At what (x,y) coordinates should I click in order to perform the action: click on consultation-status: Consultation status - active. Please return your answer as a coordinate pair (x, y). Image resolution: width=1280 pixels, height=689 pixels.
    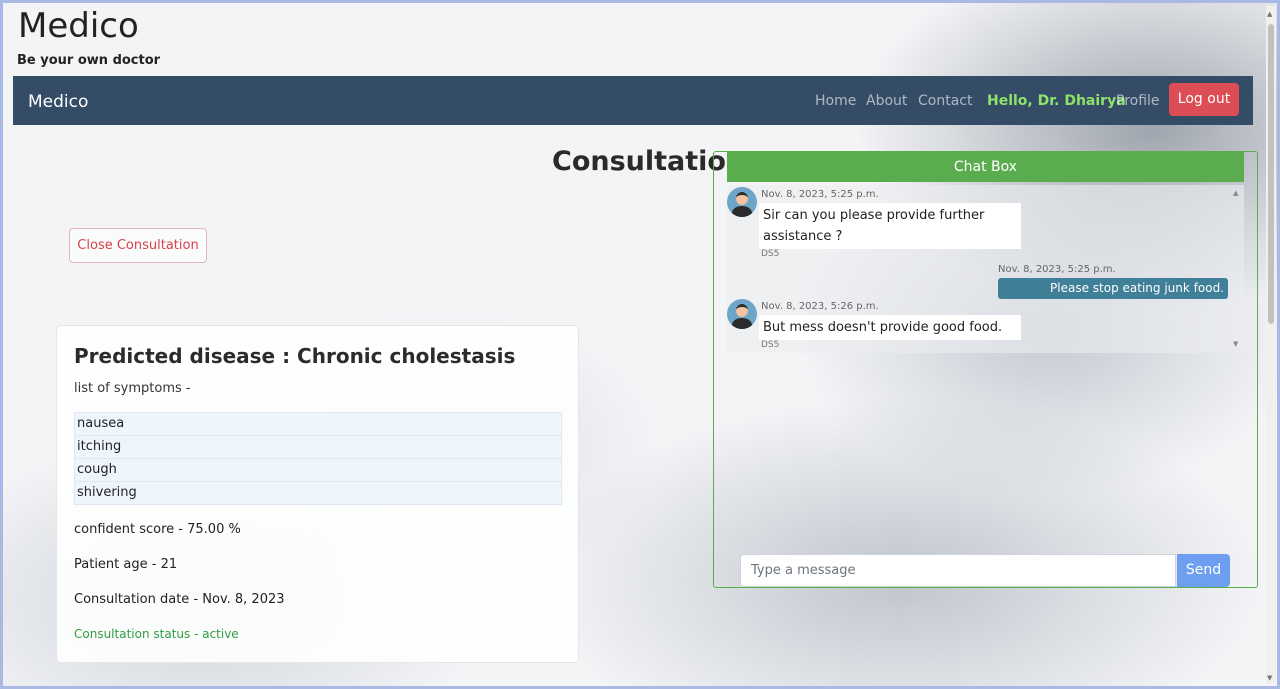
    Looking at the image, I should click on (156, 634).